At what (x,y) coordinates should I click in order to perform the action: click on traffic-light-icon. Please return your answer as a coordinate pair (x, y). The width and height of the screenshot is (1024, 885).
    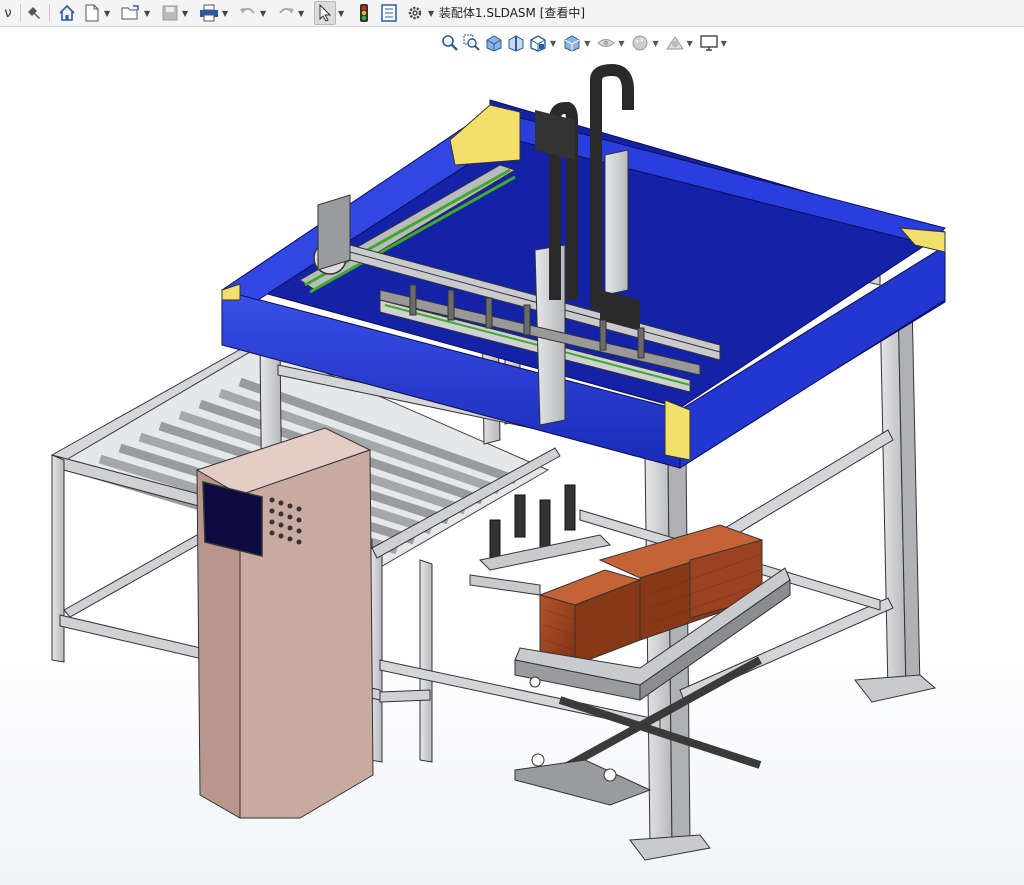
    Looking at the image, I should click on (364, 13).